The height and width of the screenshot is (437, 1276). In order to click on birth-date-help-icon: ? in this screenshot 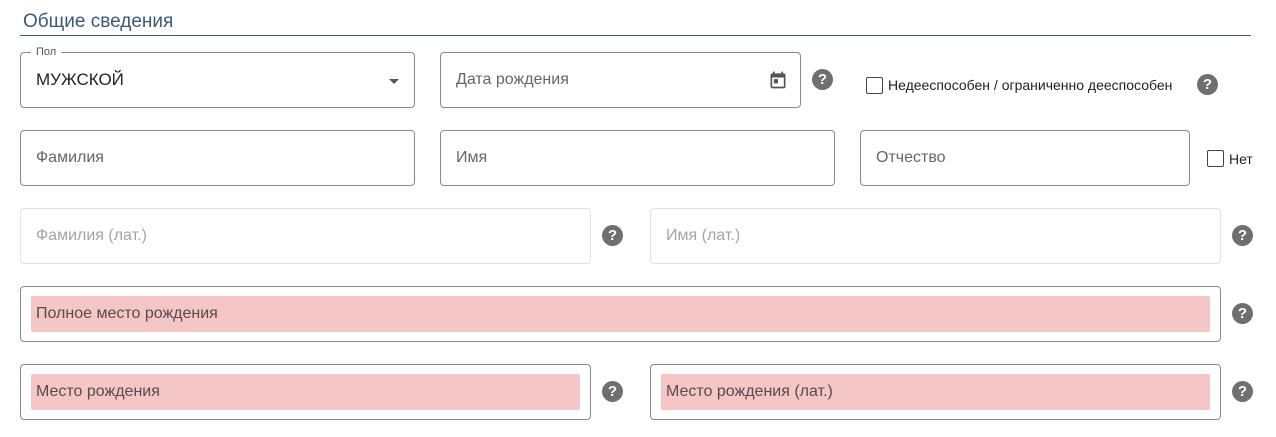, I will do `click(822, 79)`.